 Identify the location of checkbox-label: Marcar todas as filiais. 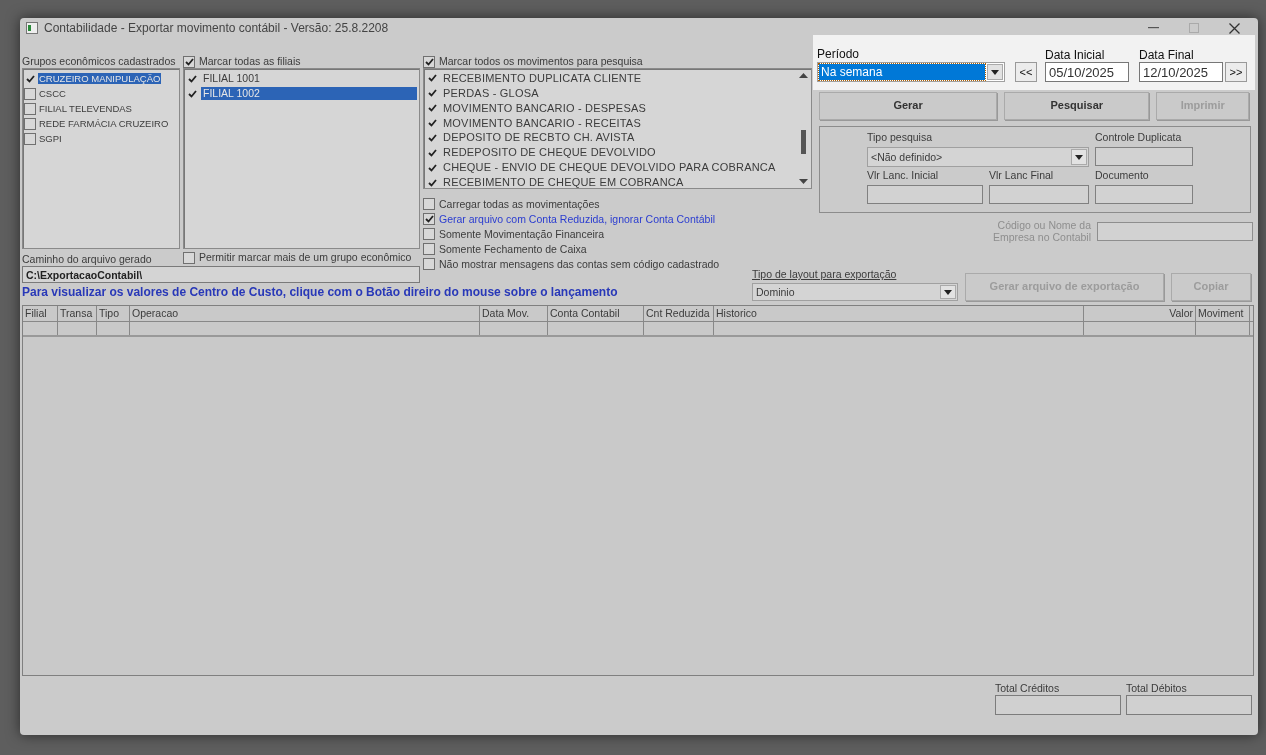
(250, 61).